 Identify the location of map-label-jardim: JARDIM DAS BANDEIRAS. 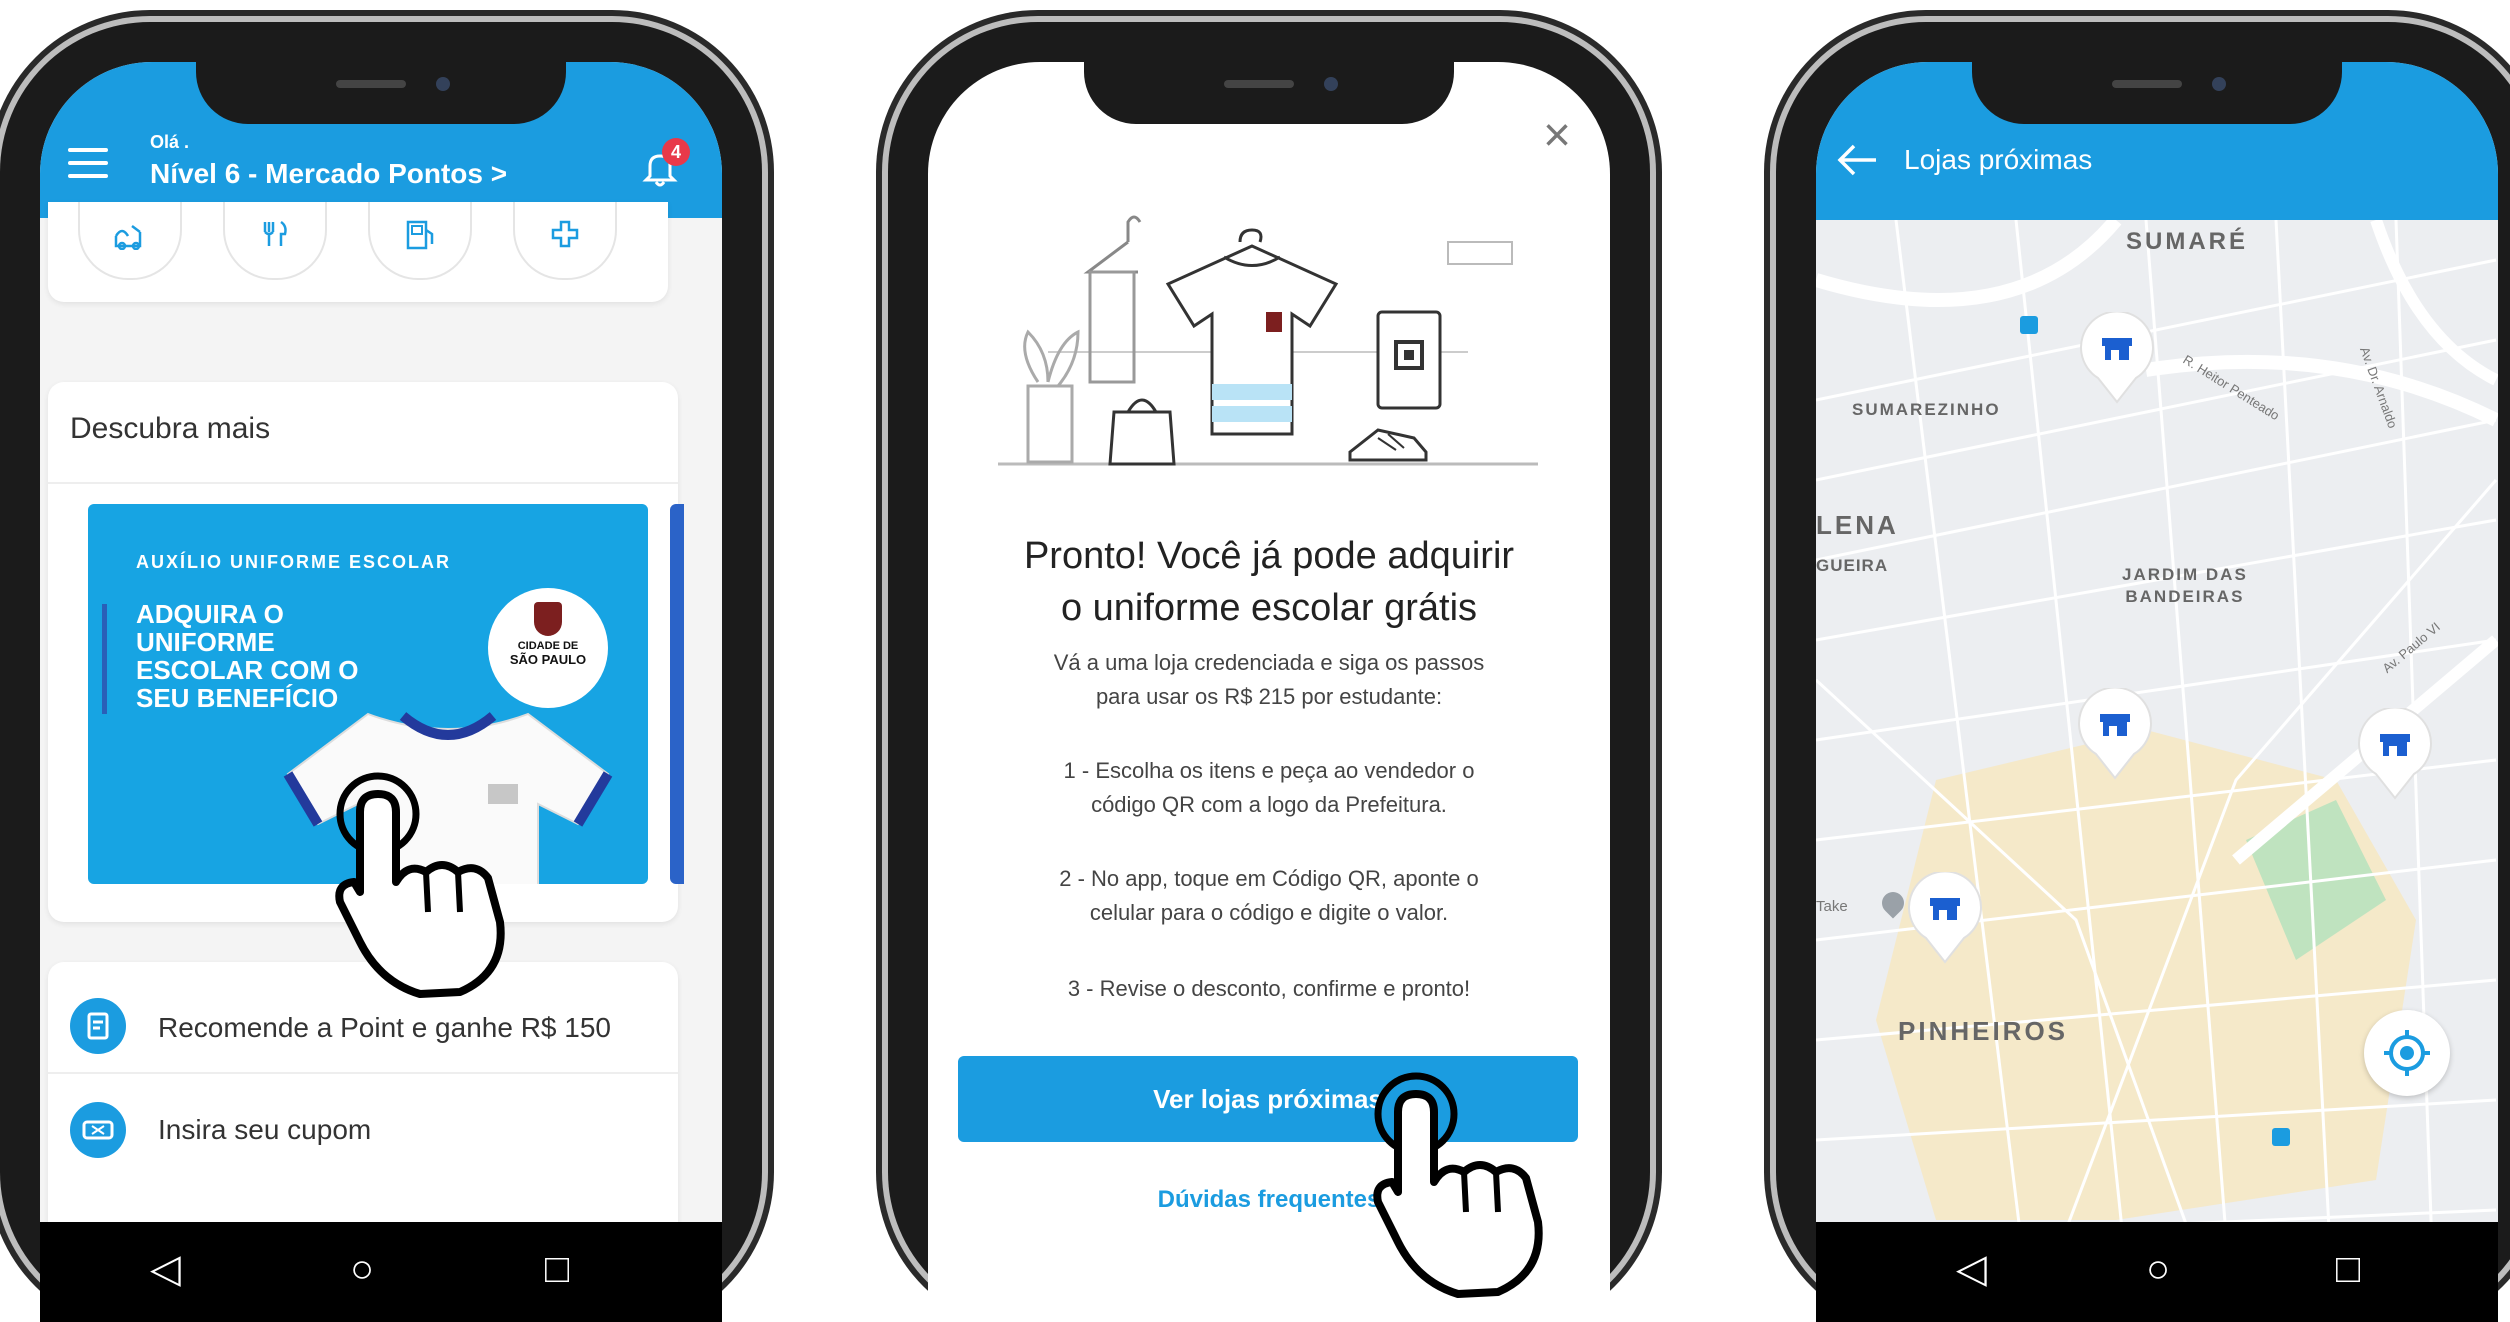
(2185, 585).